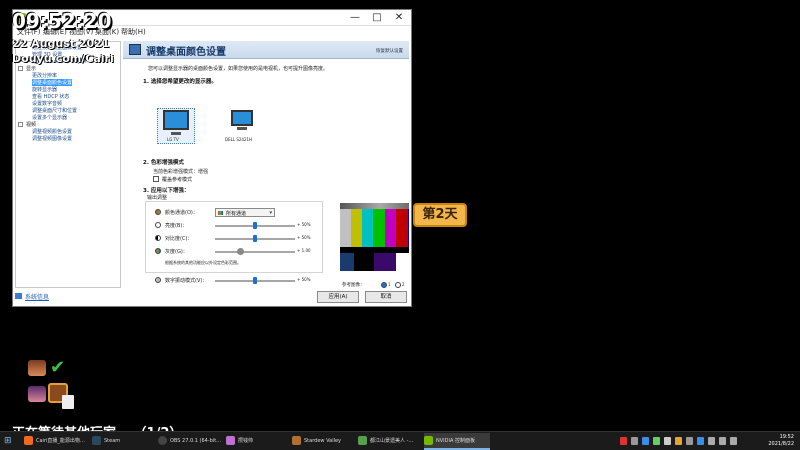  What do you see at coordinates (386, 297) in the screenshot?
I see `cancel-button: 取消` at bounding box center [386, 297].